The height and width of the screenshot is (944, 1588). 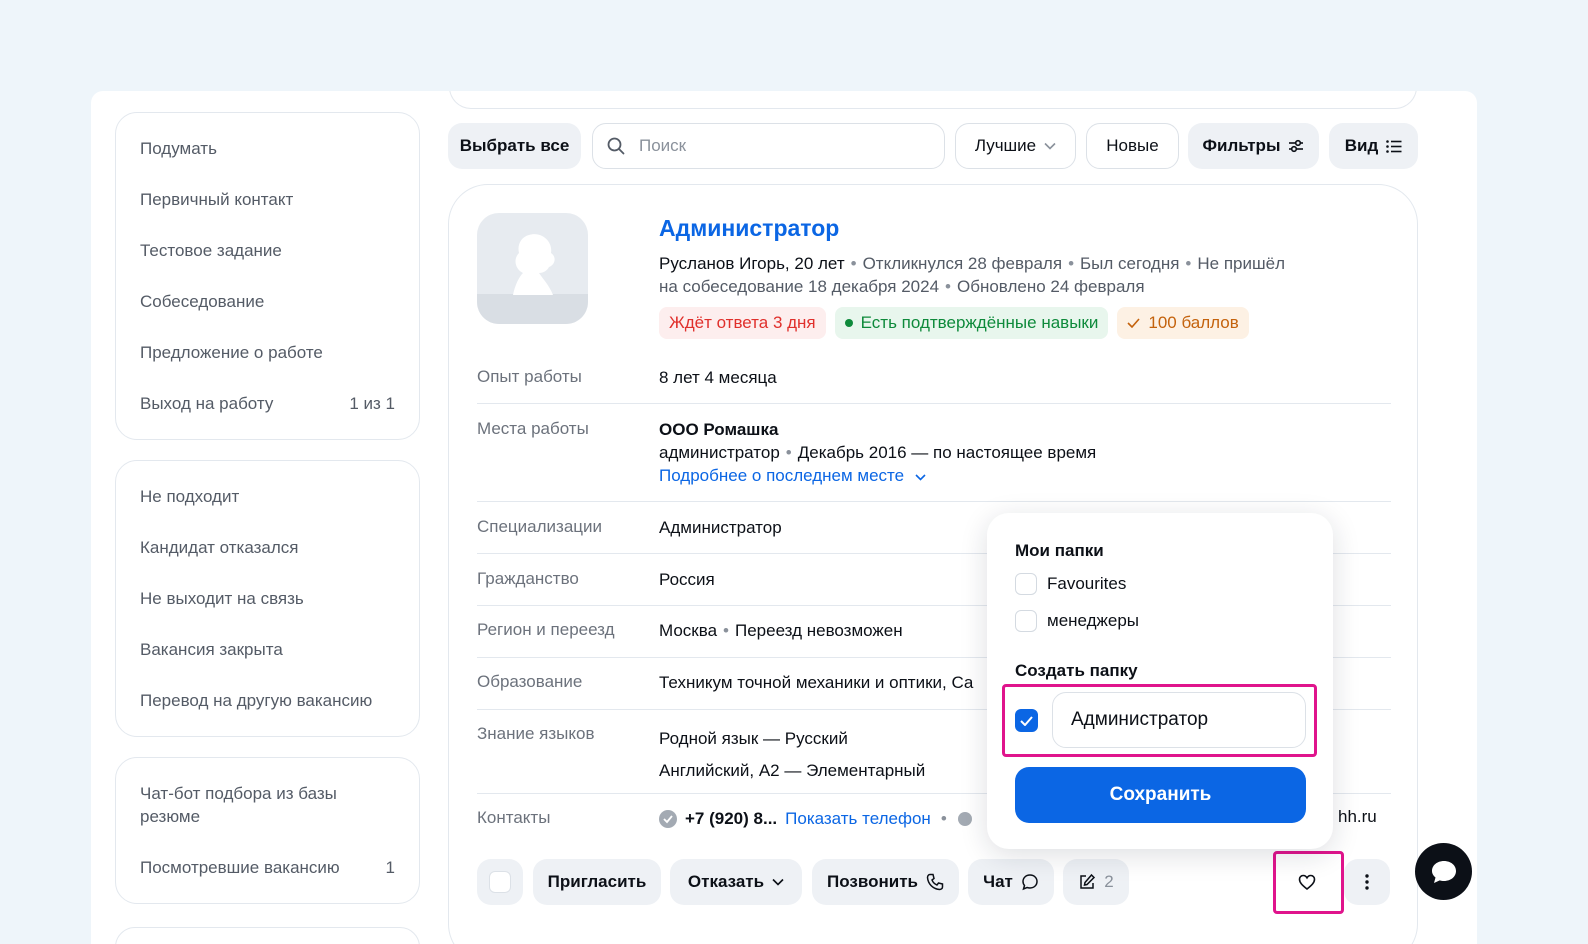 I want to click on more-vertical-icon, so click(x=1367, y=882).